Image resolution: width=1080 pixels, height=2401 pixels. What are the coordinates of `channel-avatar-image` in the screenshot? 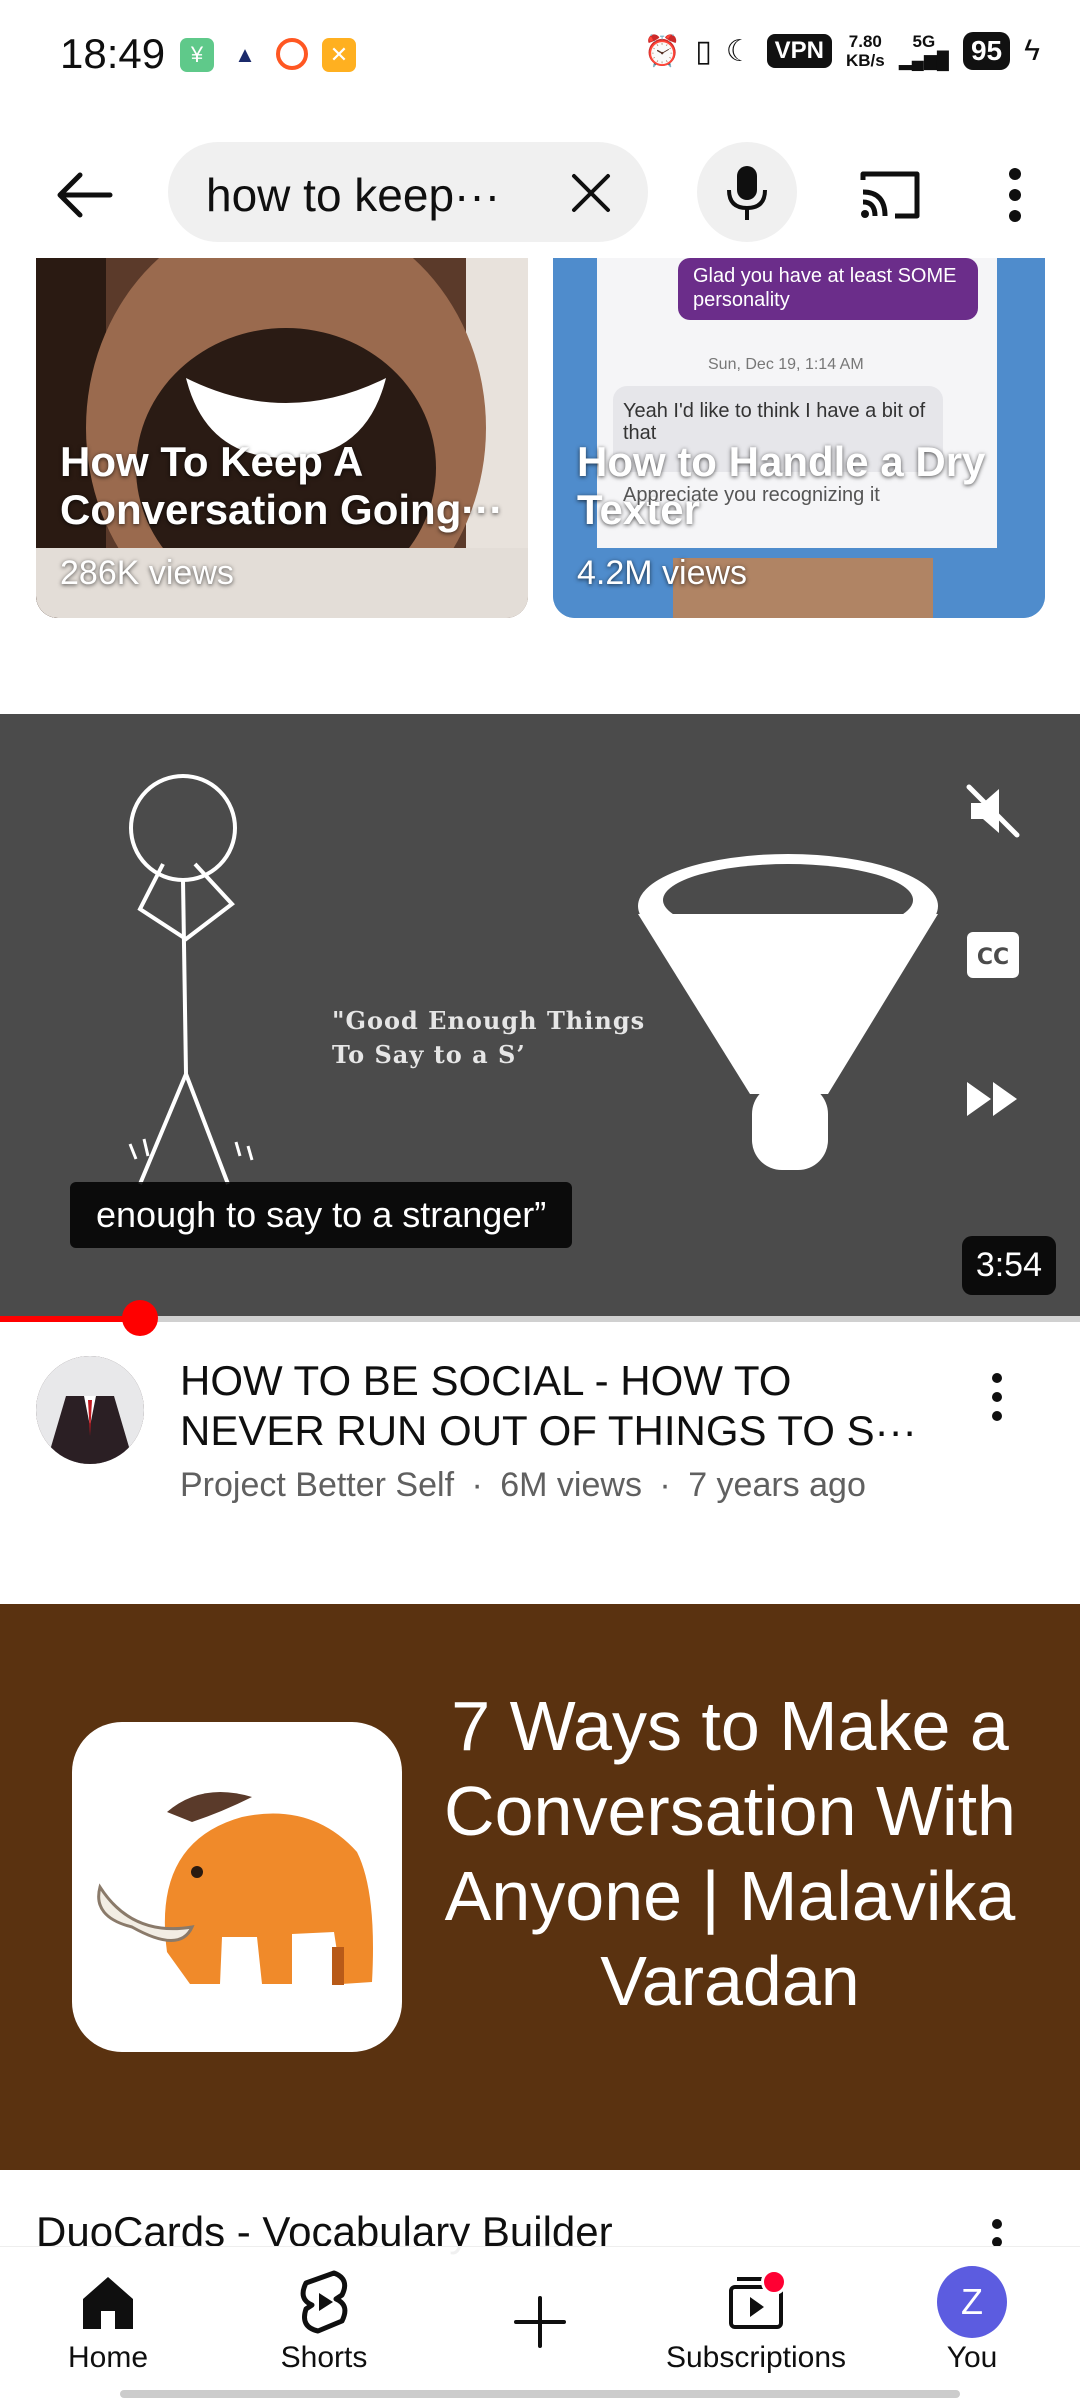 It's located at (90, 1410).